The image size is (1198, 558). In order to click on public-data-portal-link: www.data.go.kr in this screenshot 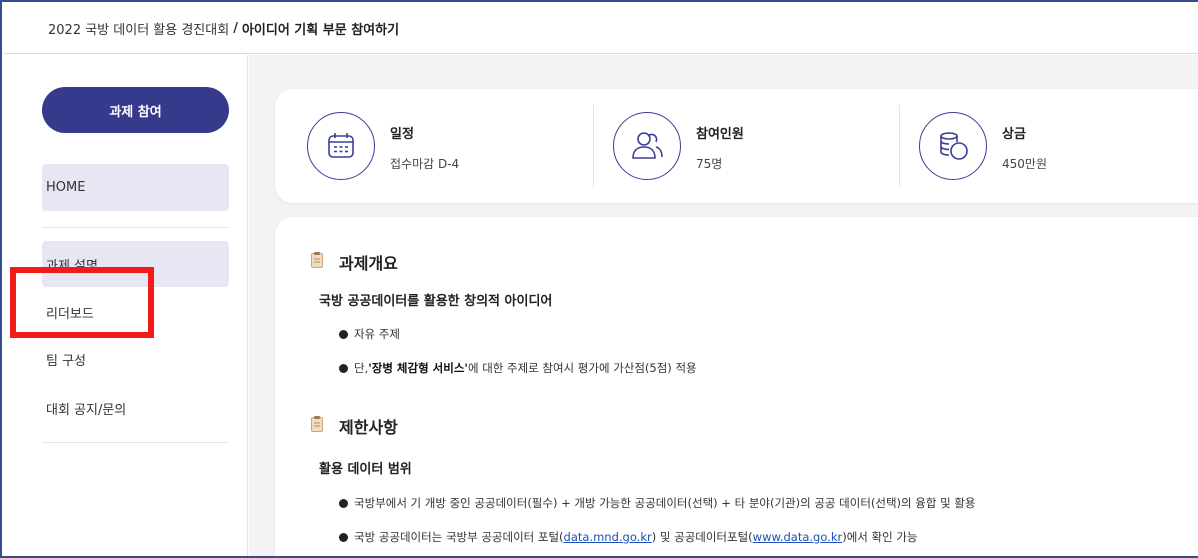, I will do `click(798, 537)`.